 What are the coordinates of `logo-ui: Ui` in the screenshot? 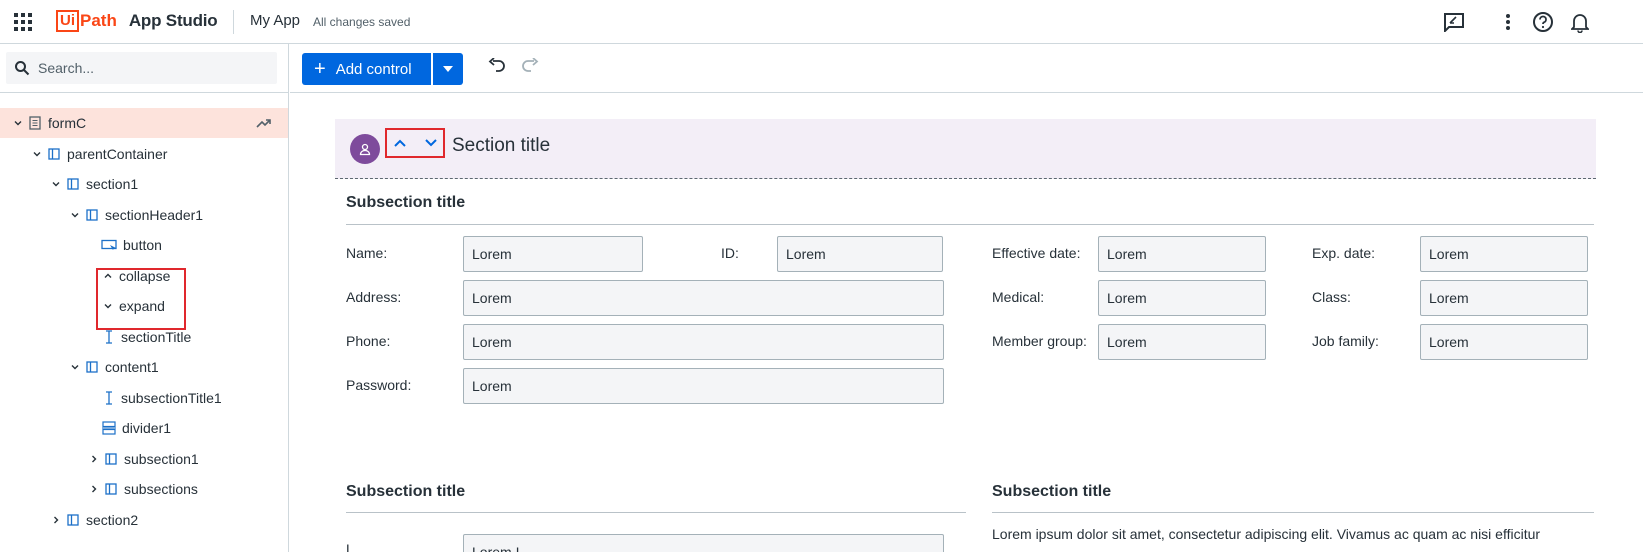 It's located at (67, 21).